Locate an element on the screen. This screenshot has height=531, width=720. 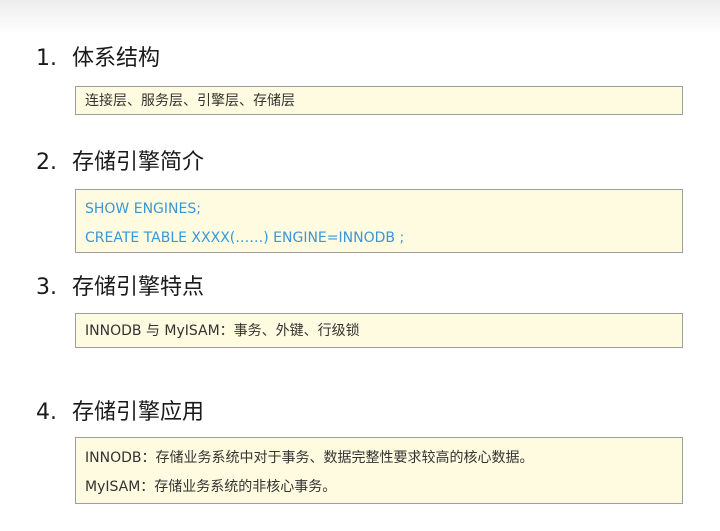
section-3-number: 3. is located at coordinates (46, 287).